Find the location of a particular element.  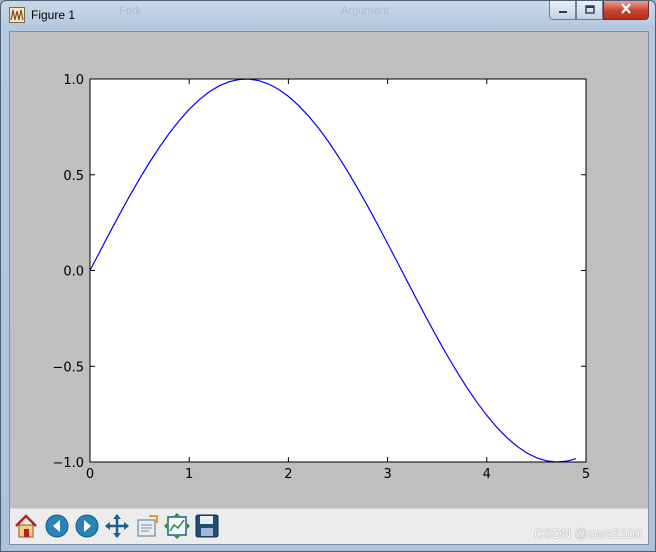

y-tick-label: −0.5 is located at coordinates (68, 367).